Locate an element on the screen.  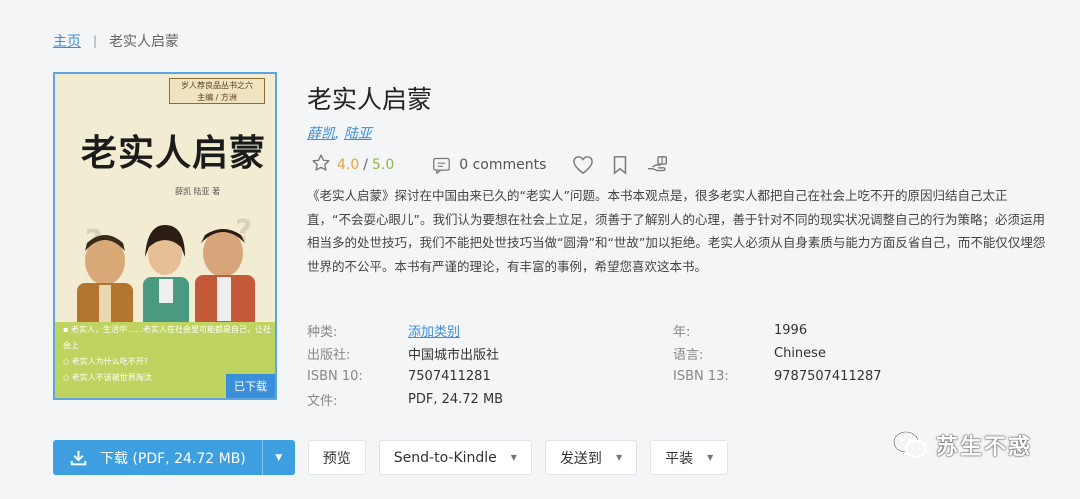
book-meta-row: 4.0 / 5.0 0 comments is located at coordinates (490, 165).